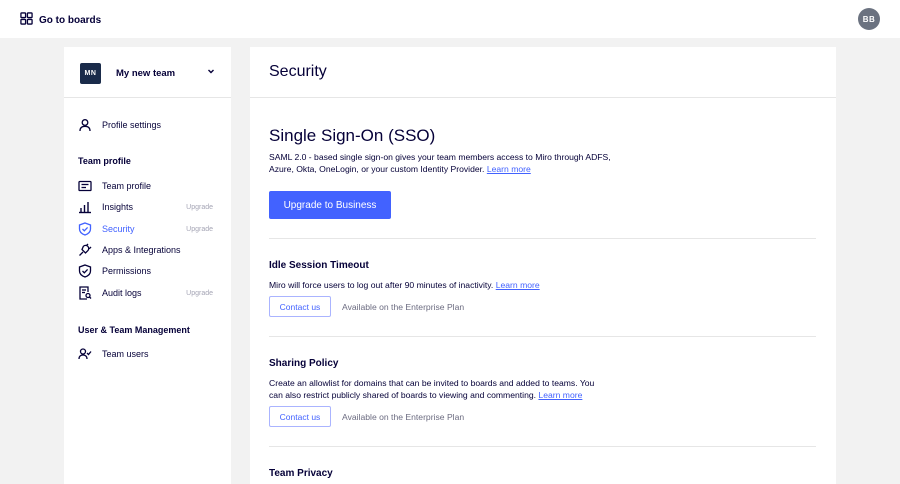 The image size is (900, 484). Describe the element at coordinates (403, 307) in the screenshot. I see `idle-availability-text: Available on the Enterprise Plan` at that location.